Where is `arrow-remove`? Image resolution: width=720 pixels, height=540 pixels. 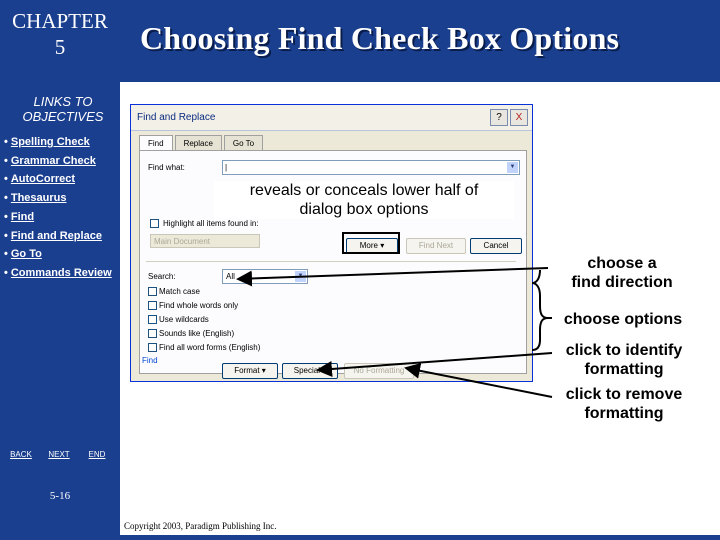
arrow-remove is located at coordinates (478, 380).